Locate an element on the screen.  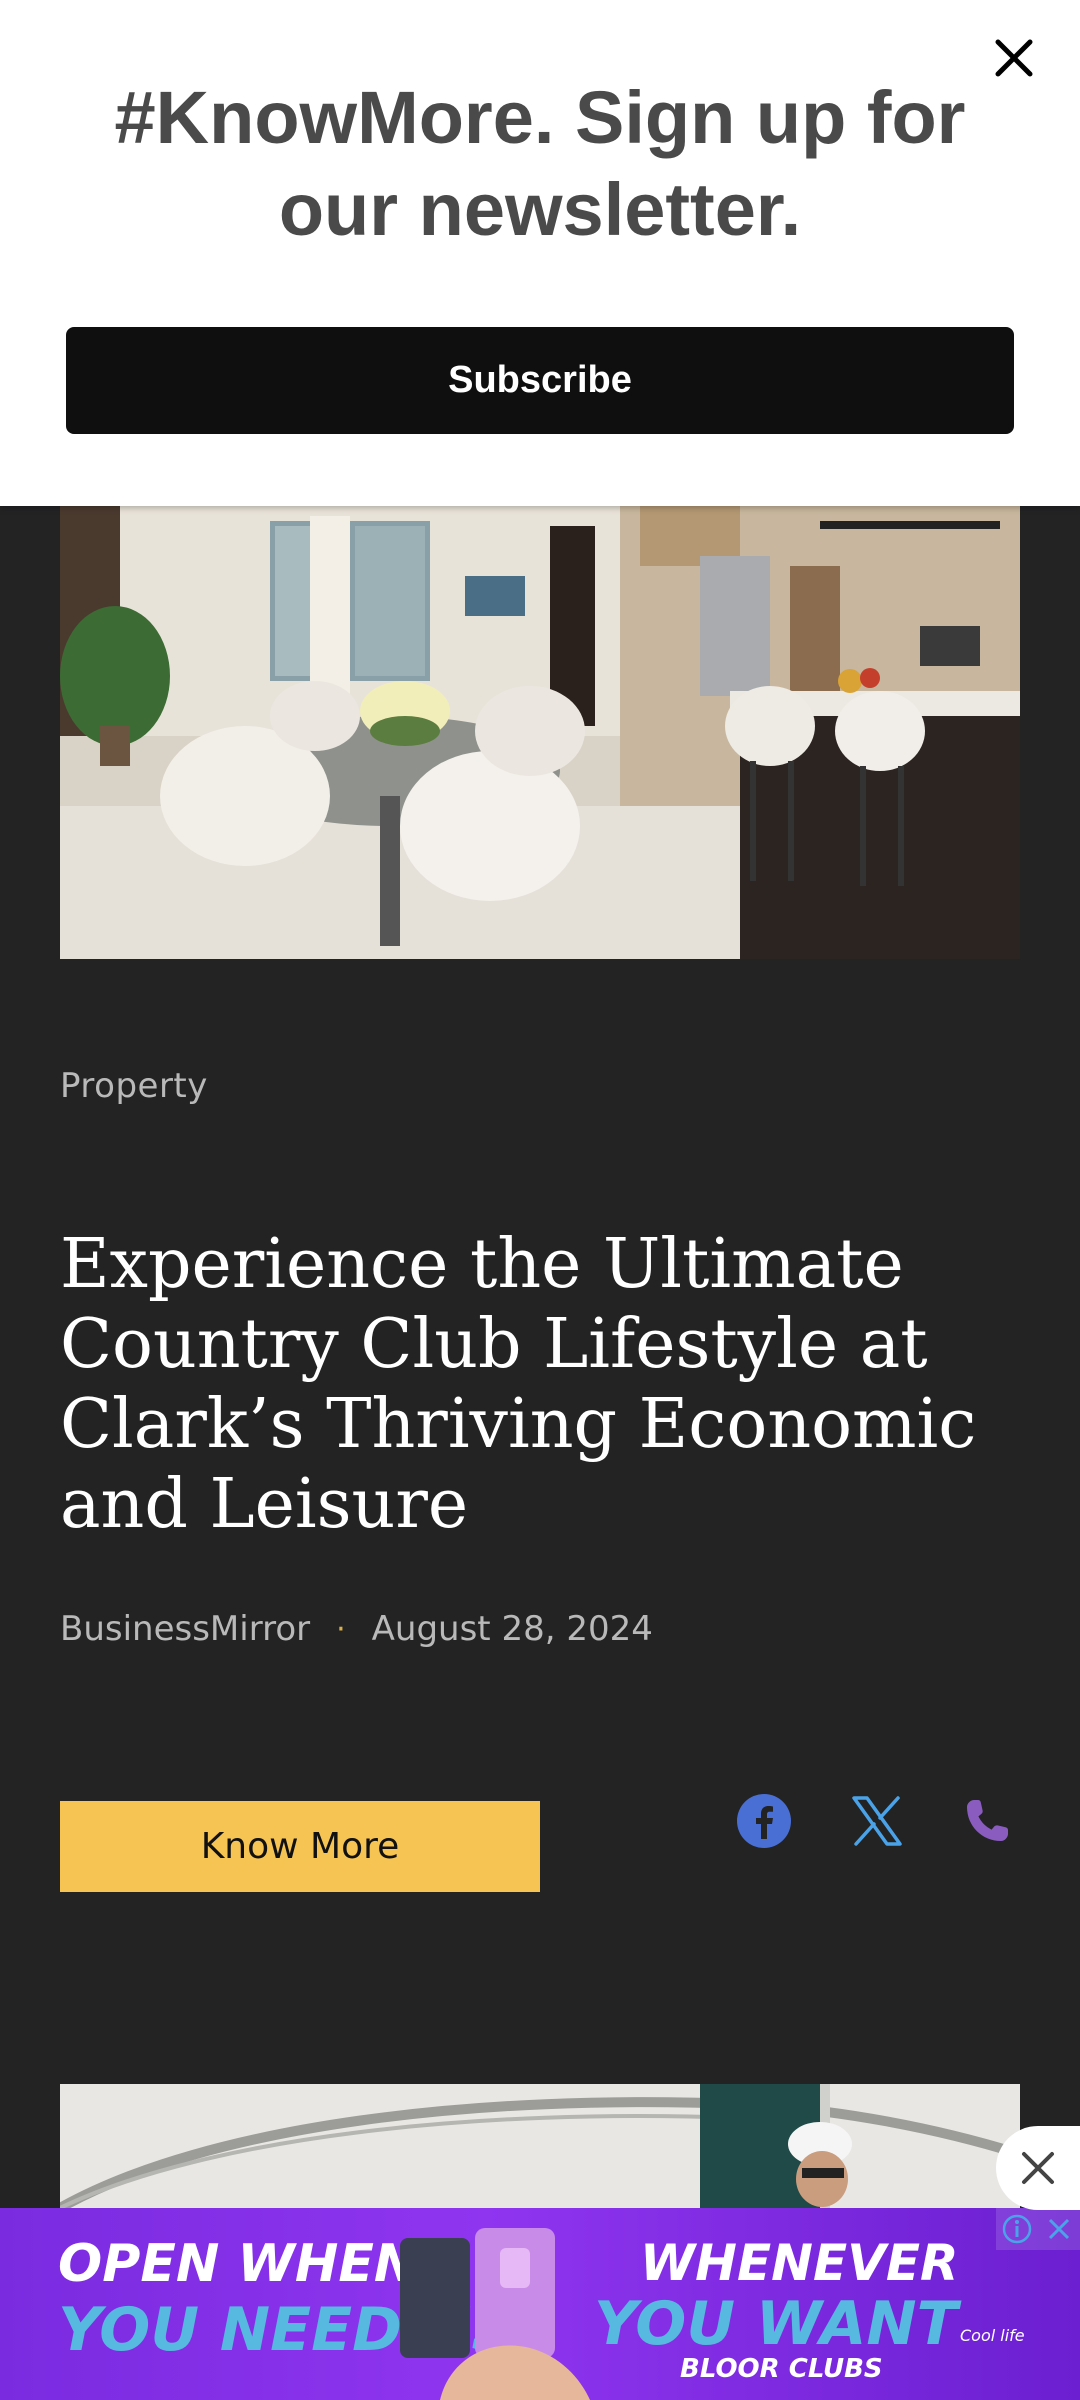
phone-icon is located at coordinates (987, 1821).